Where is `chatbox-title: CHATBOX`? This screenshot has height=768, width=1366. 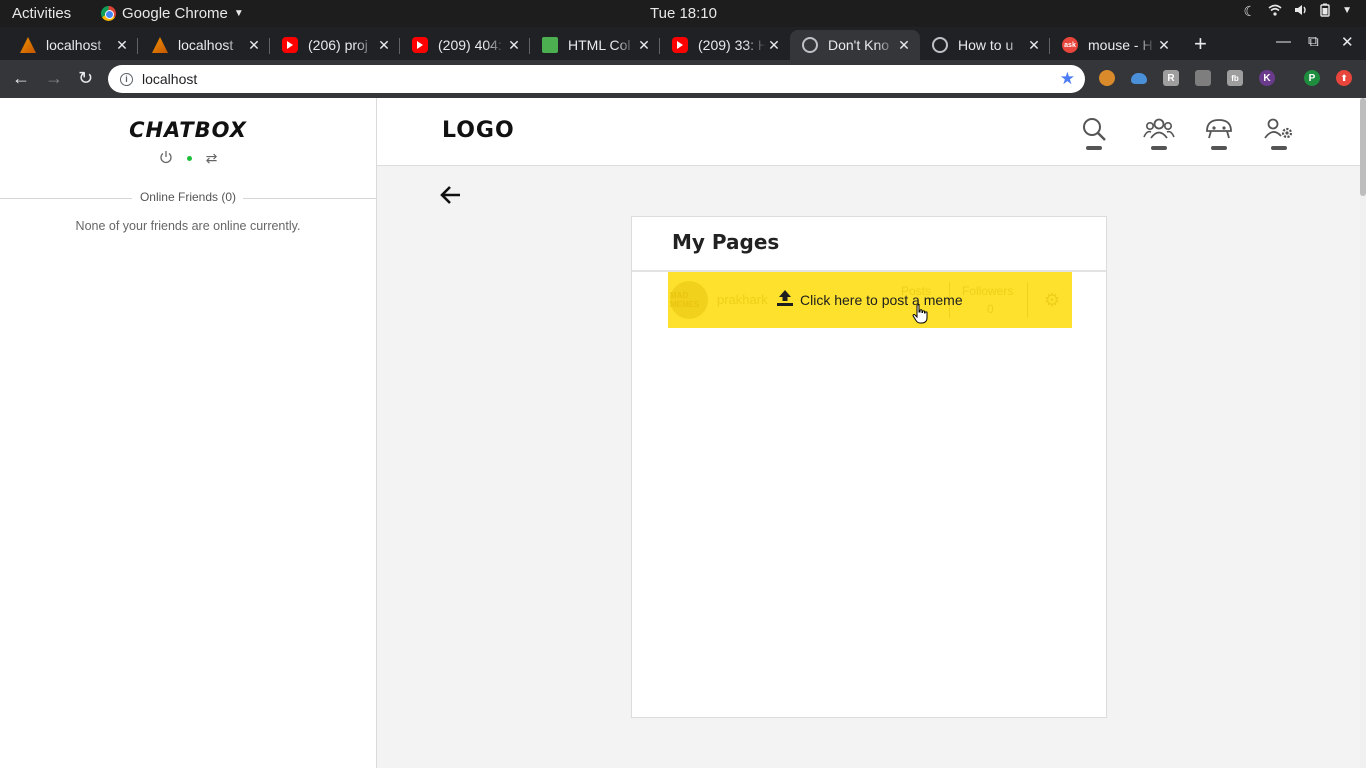
chatbox-title: CHATBOX is located at coordinates (188, 130).